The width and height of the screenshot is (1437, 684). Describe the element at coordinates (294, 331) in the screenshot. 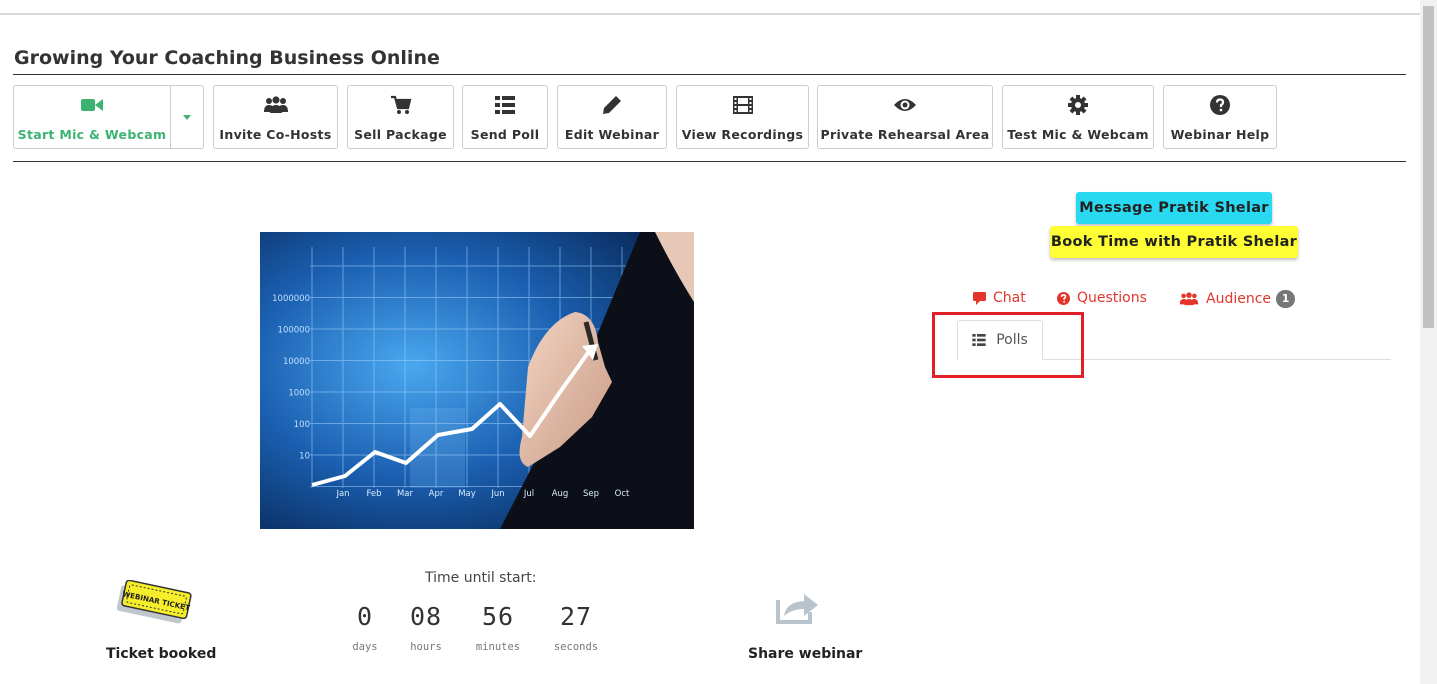

I see `cover-y-tick: 100000` at that location.